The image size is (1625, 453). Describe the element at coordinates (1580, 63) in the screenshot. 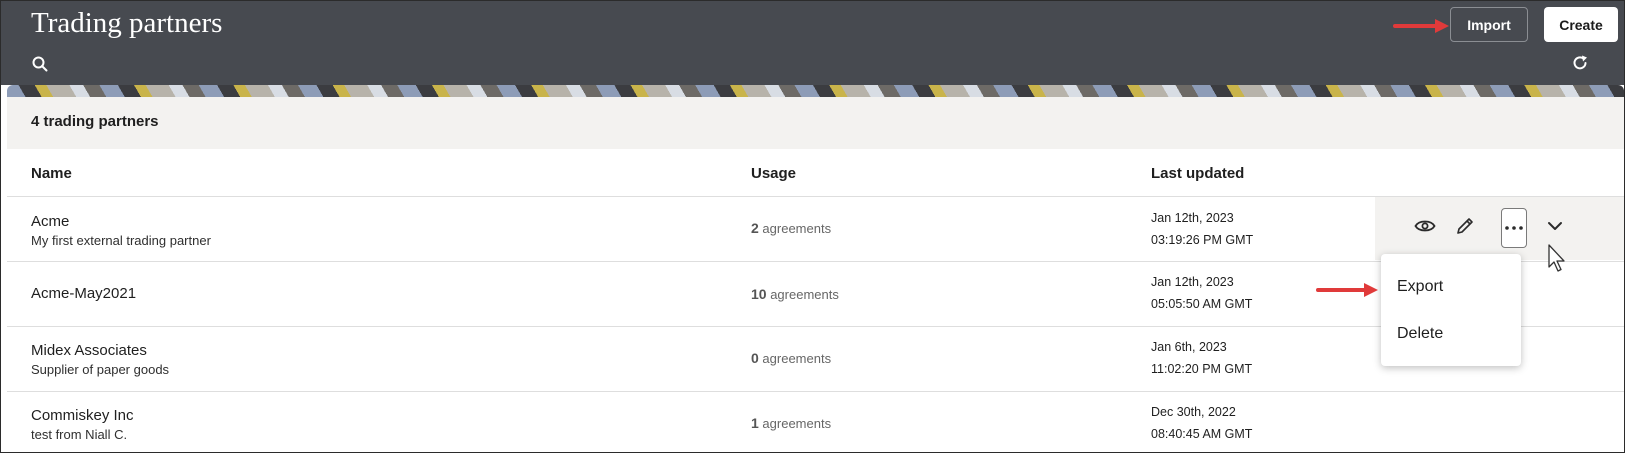

I see `refresh-icon` at that location.